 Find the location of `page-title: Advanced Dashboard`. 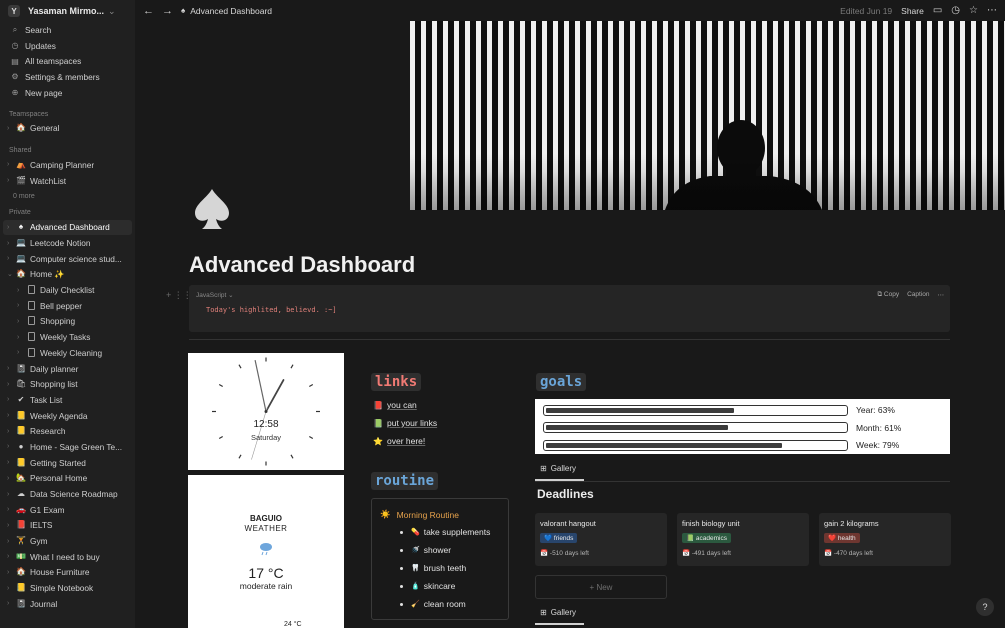

page-title: Advanced Dashboard is located at coordinates (302, 265).